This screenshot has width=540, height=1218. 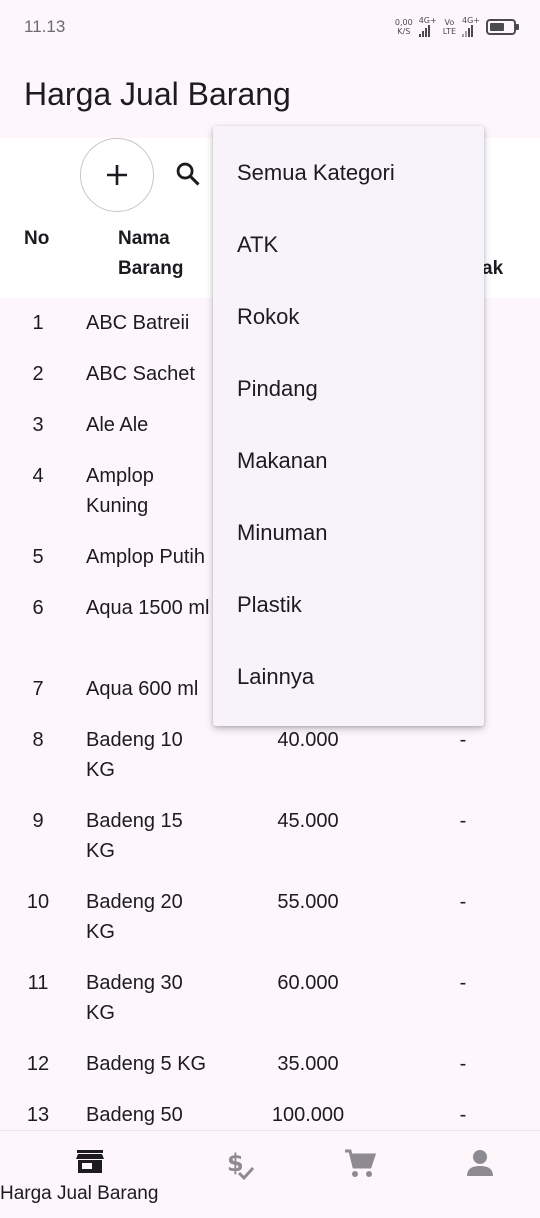 I want to click on row-number: 12, so click(x=38, y=1064).